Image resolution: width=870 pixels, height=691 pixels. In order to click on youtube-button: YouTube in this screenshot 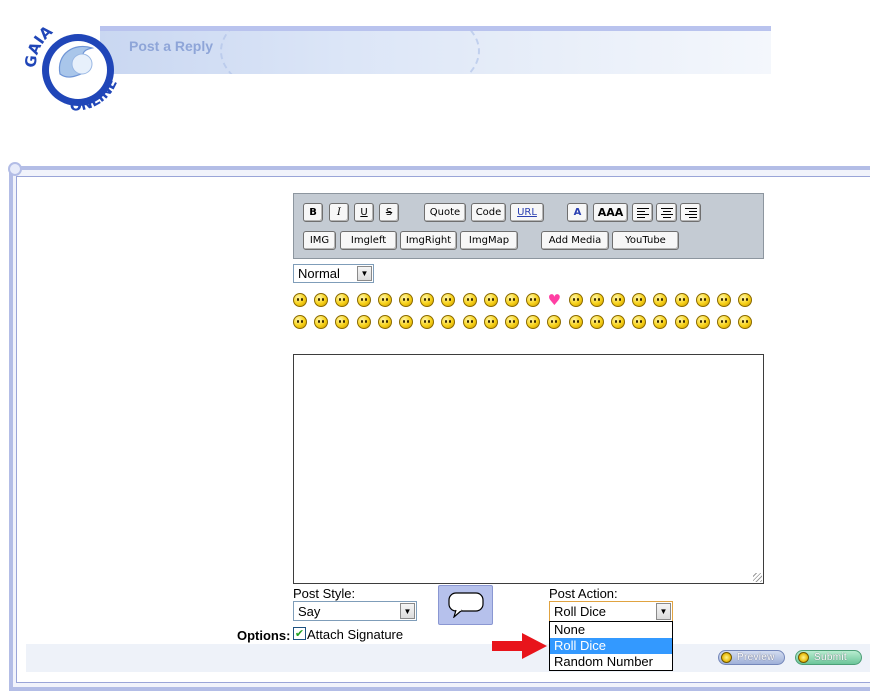, I will do `click(645, 240)`.